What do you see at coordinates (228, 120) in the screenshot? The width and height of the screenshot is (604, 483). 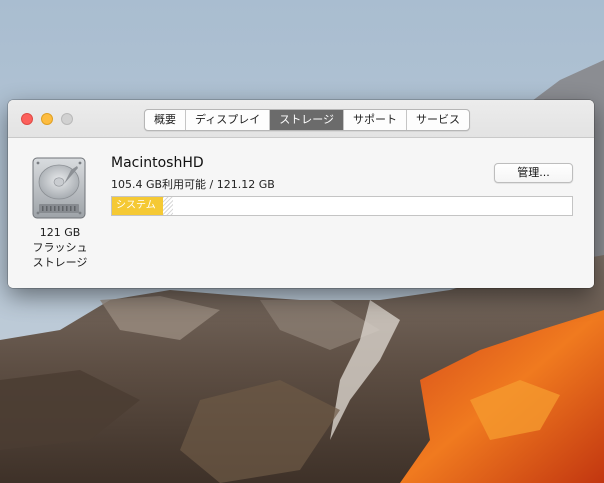 I see `tab-displays: ディスプレイ` at bounding box center [228, 120].